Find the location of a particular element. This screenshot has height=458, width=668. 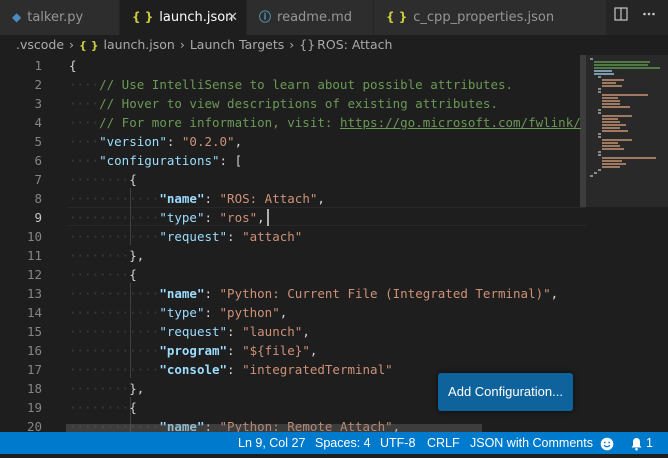

breadcrumb-section: Launch Targets is located at coordinates (237, 45).